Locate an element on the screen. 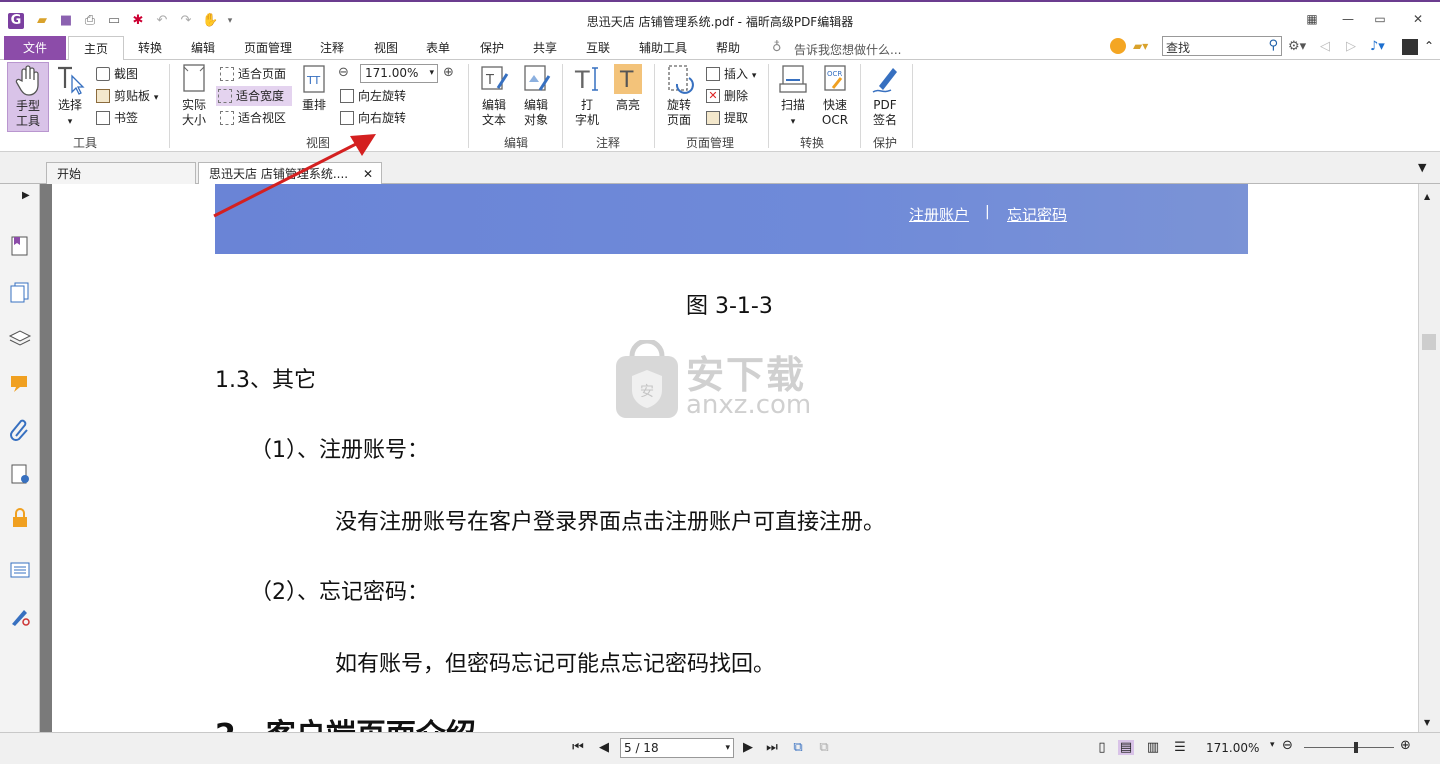 The height and width of the screenshot is (764, 1440). fit-page-icon is located at coordinates (227, 74).